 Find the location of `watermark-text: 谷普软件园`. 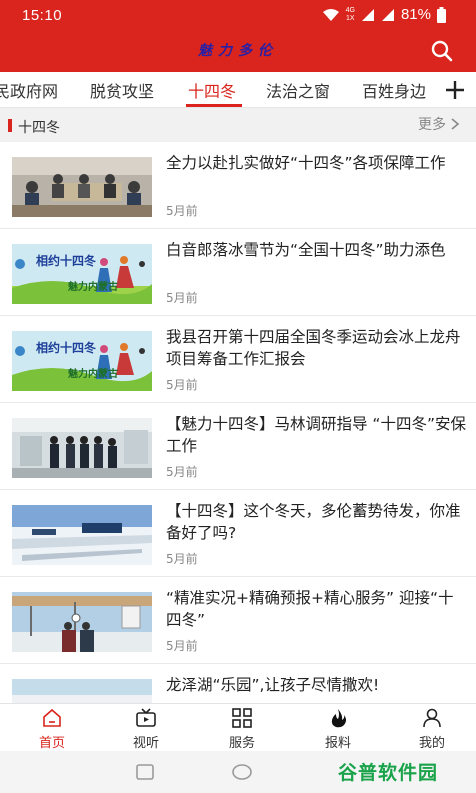

watermark-text: 谷普软件园 is located at coordinates (388, 772).